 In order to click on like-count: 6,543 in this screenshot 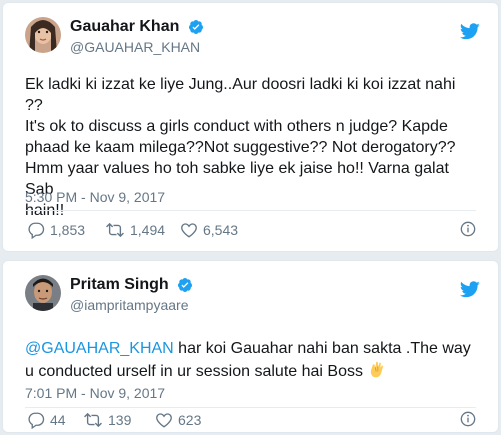, I will do `click(221, 230)`.